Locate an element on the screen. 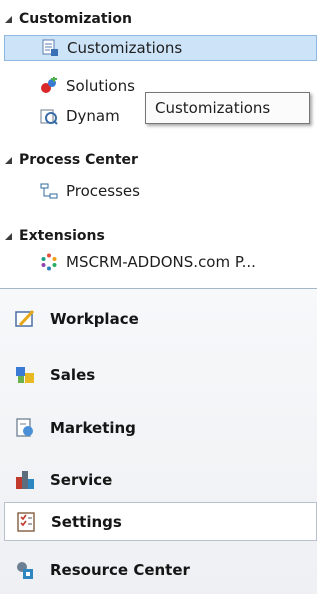 The height and width of the screenshot is (594, 320). group-header-process-center: Process Center is located at coordinates (71, 160).